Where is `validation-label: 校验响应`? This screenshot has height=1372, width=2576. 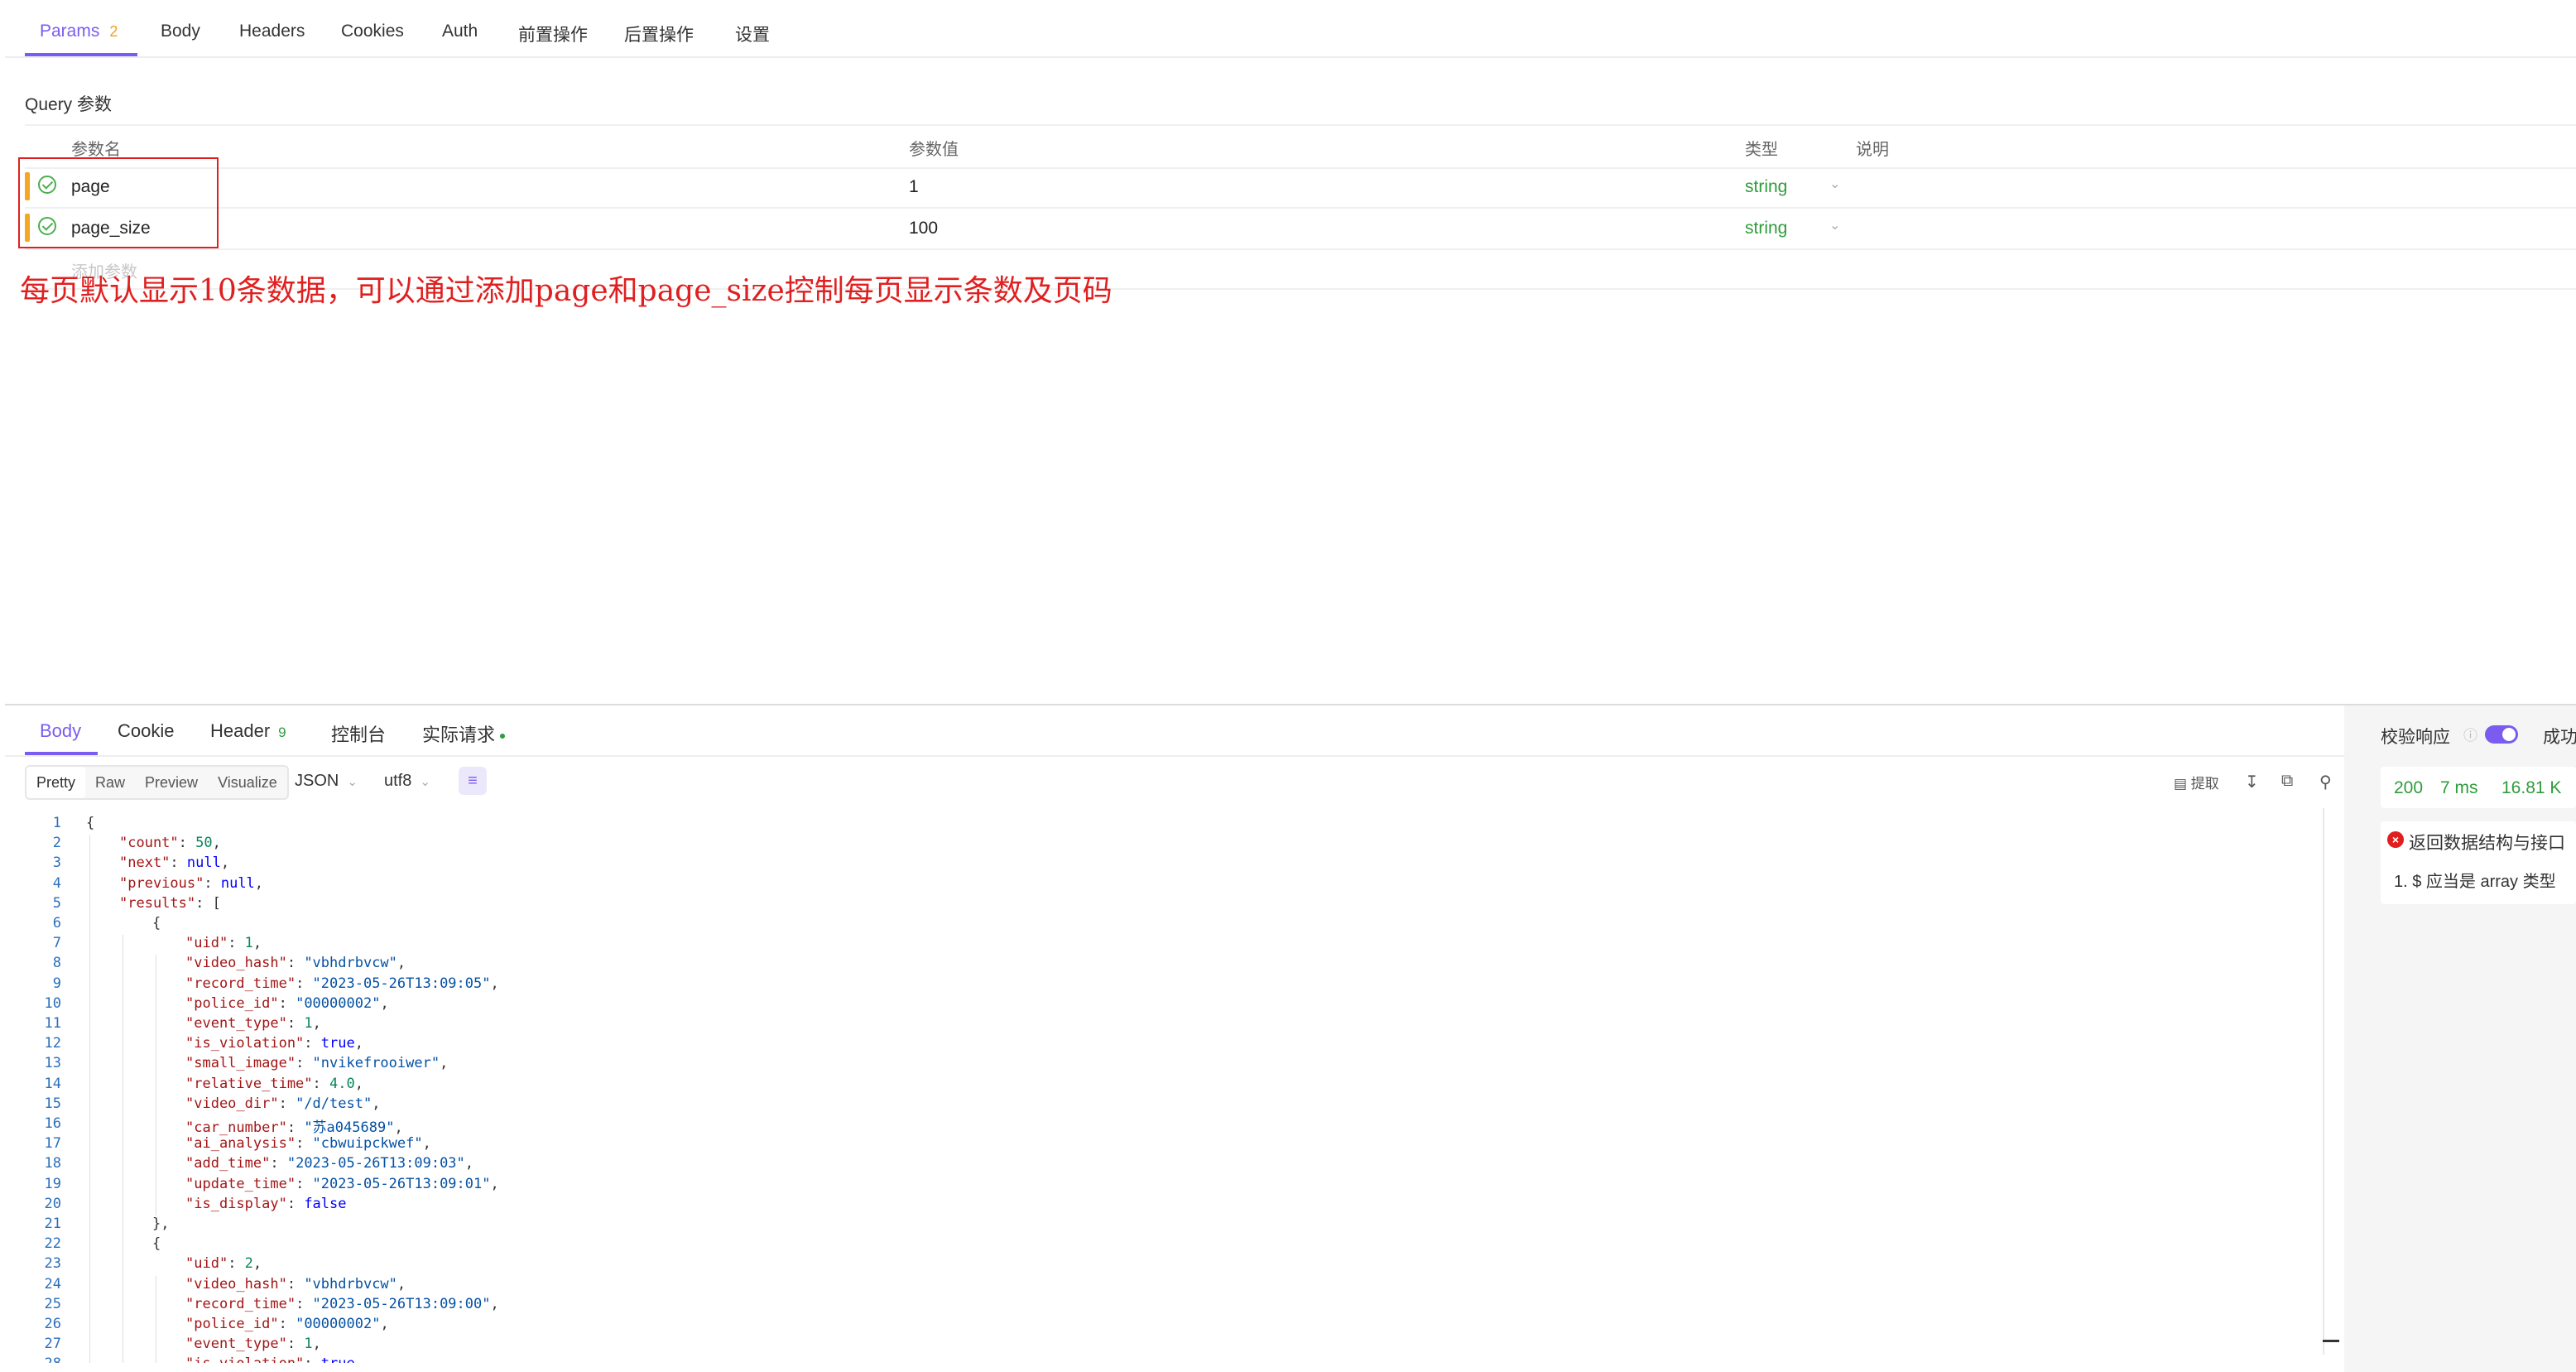
validation-label: 校验响应 is located at coordinates (2415, 737).